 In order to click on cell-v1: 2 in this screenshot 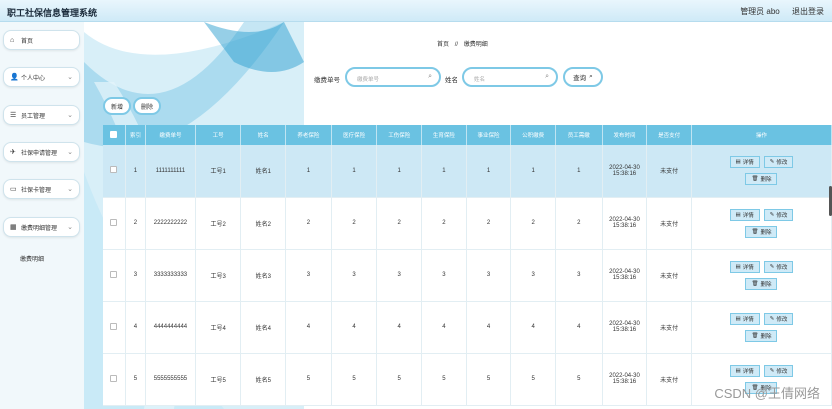, I will do `click(308, 223)`.